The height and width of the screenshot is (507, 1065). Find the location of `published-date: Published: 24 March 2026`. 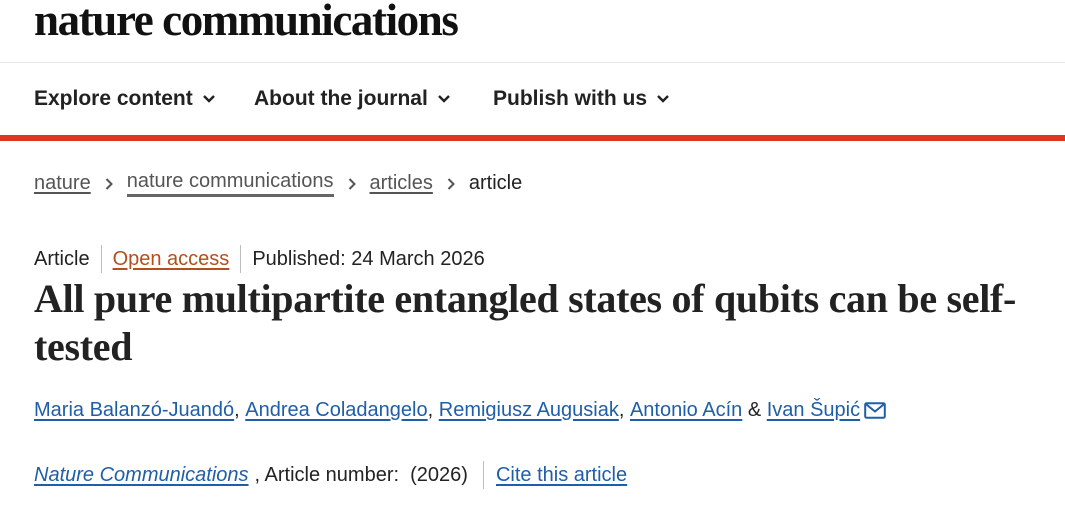

published-date: Published: 24 March 2026 is located at coordinates (368, 258).